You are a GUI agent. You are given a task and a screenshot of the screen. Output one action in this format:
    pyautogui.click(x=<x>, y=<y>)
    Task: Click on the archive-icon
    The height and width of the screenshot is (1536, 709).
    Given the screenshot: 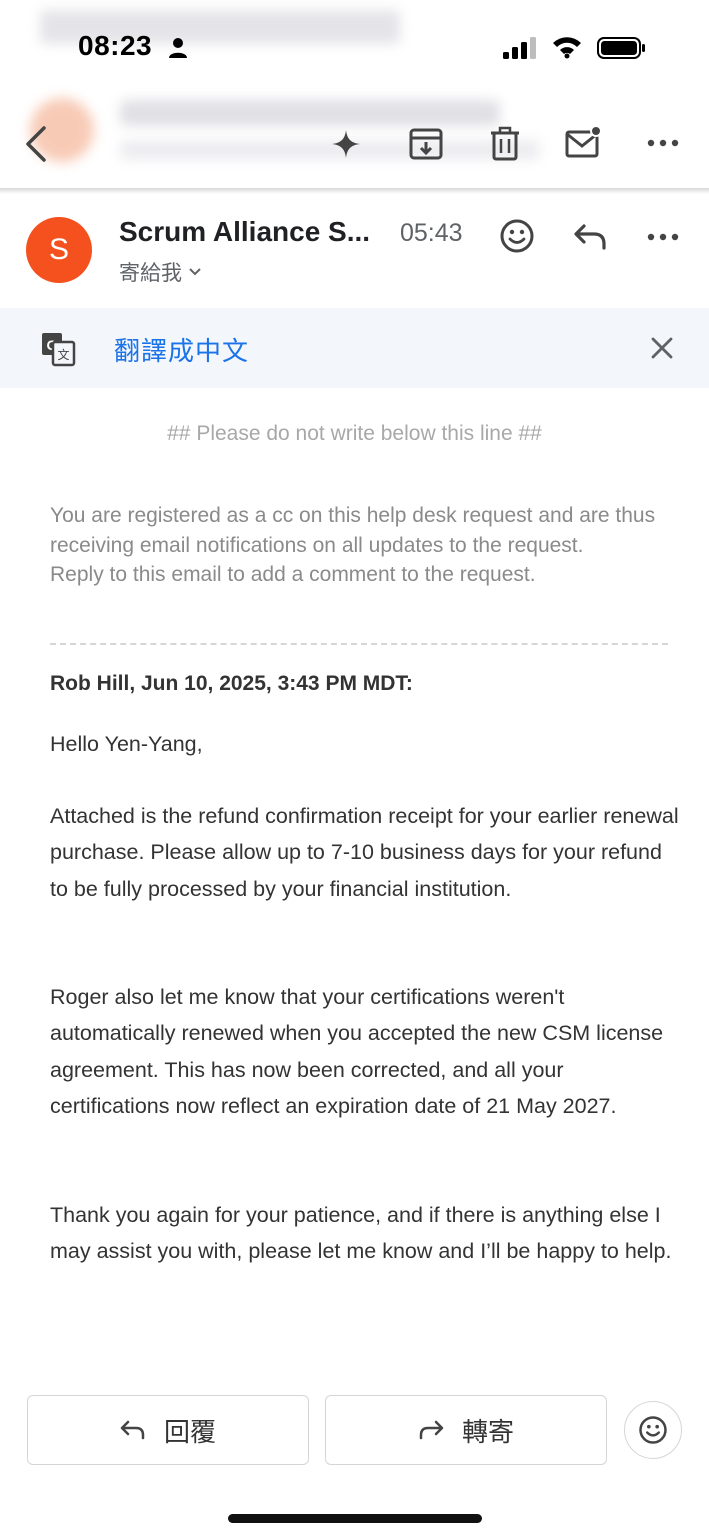 What is the action you would take?
    pyautogui.click(x=426, y=144)
    